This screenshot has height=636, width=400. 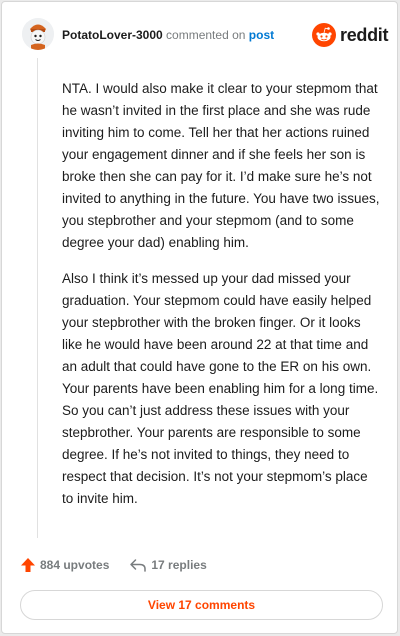 What do you see at coordinates (113, 565) in the screenshot?
I see `comment-footer: 884 upvotes 17 replies` at bounding box center [113, 565].